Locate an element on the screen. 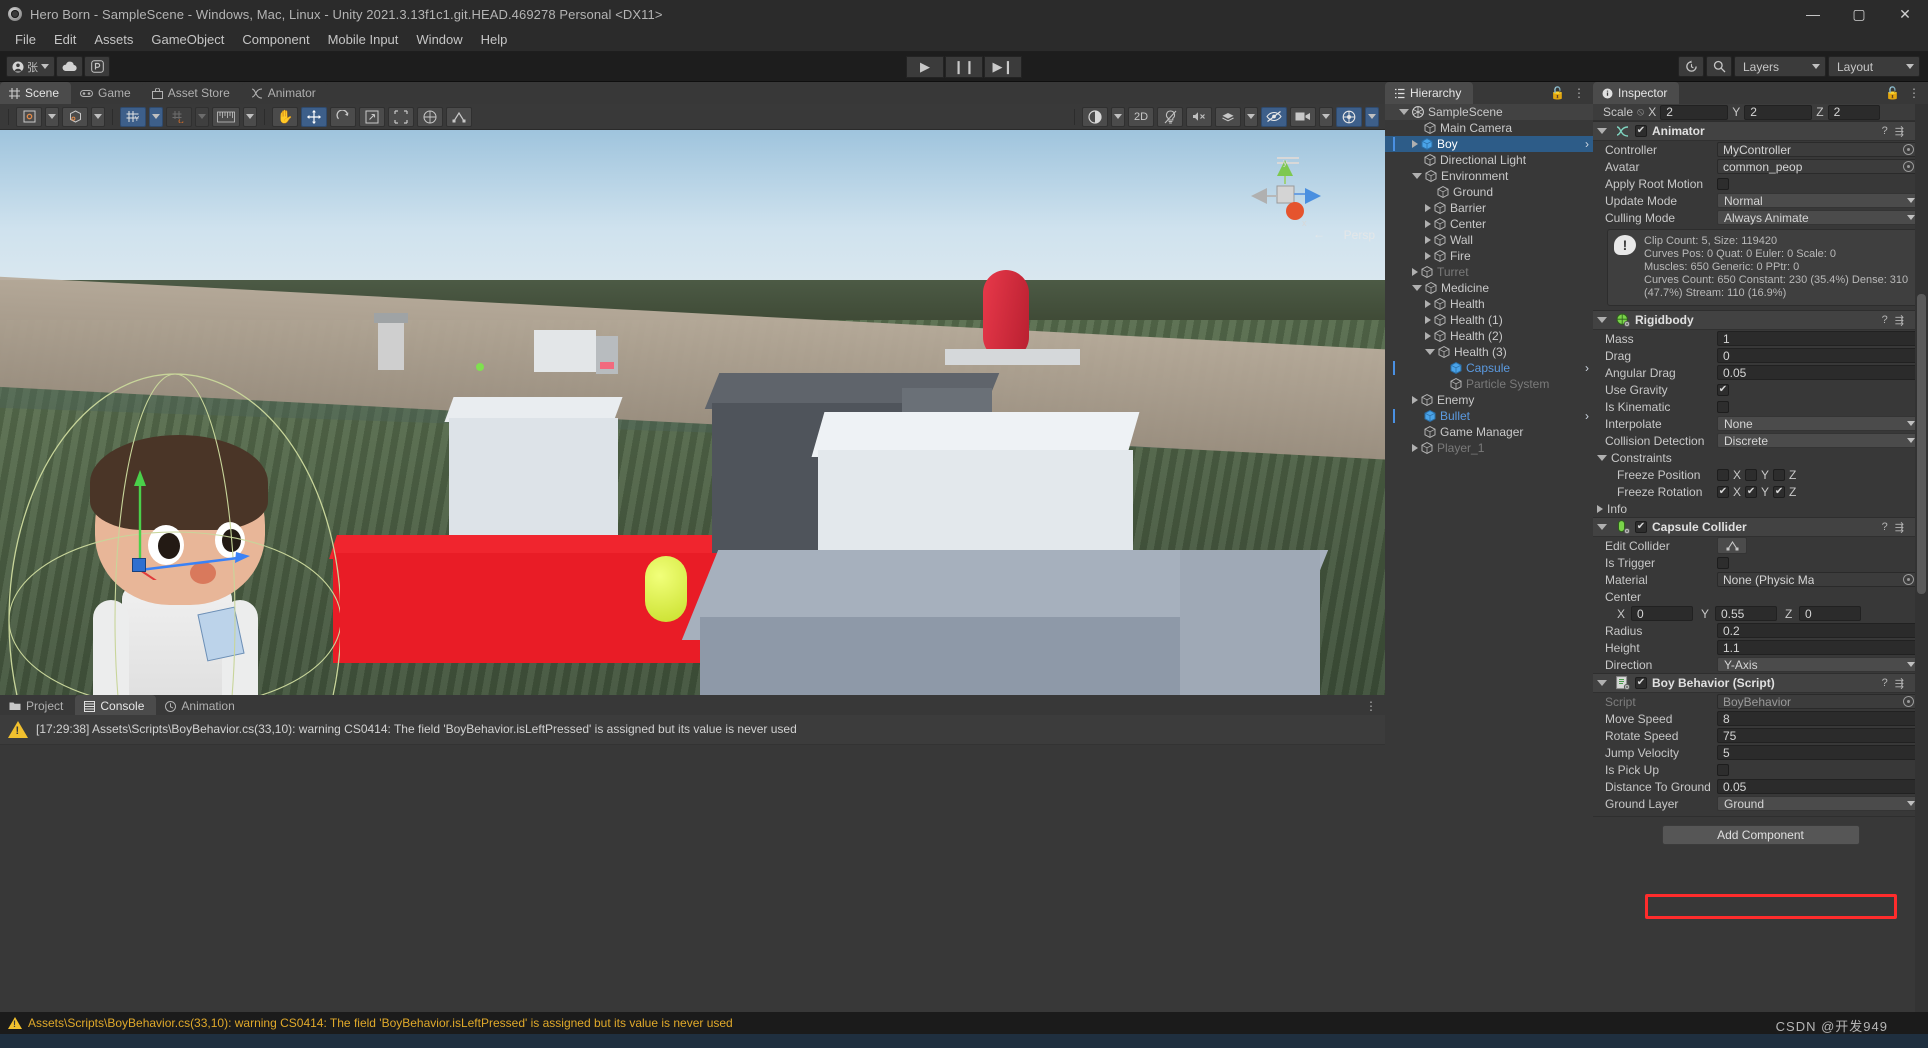 This screenshot has width=1928, height=1048. tab-scene: Scene is located at coordinates (36, 93).